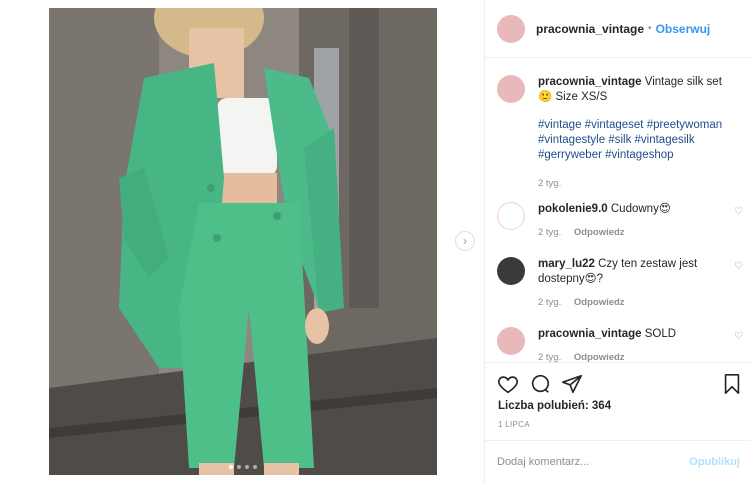 The height and width of the screenshot is (483, 751). Describe the element at coordinates (572, 384) in the screenshot. I see `share-icon` at that location.